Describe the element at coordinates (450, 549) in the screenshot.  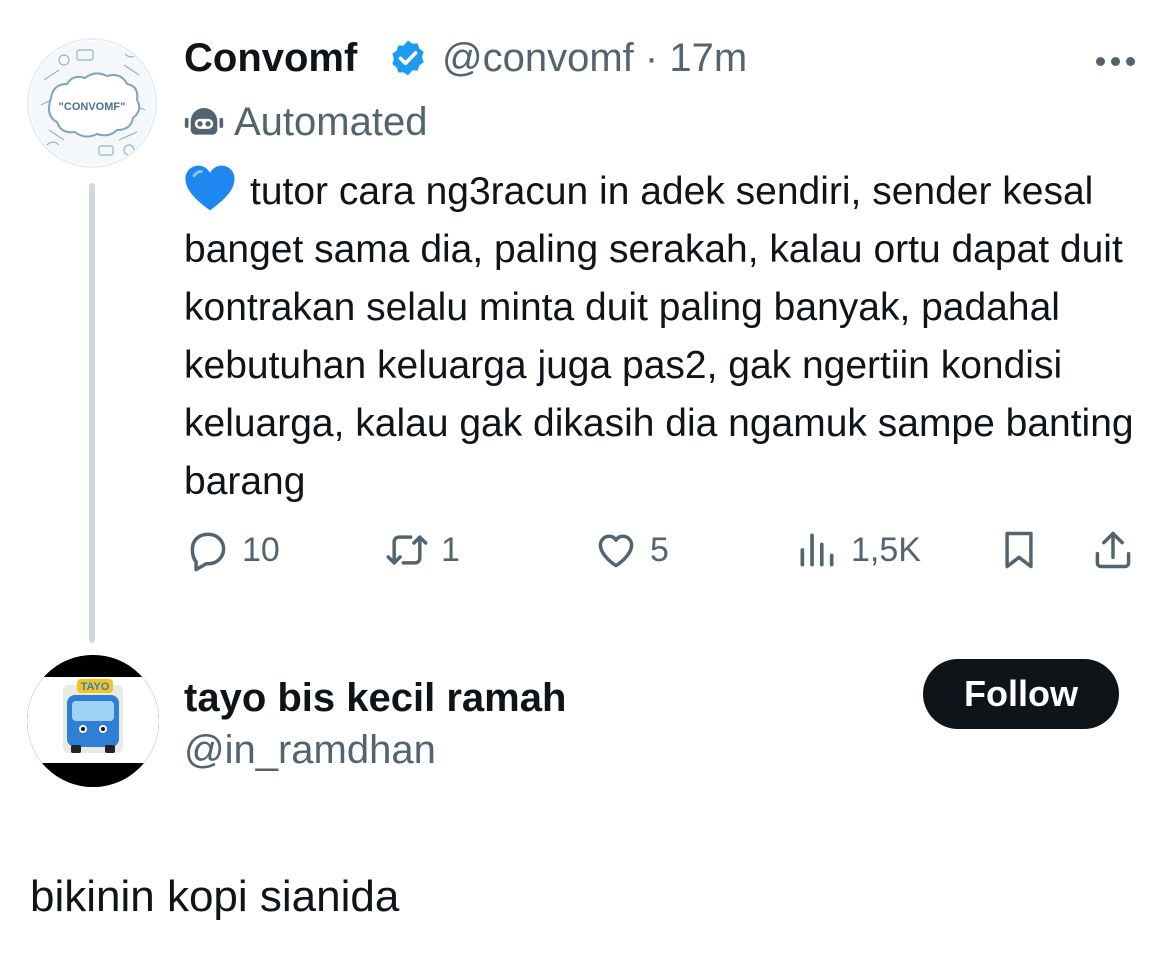
I see `retweet-count: 1` at that location.